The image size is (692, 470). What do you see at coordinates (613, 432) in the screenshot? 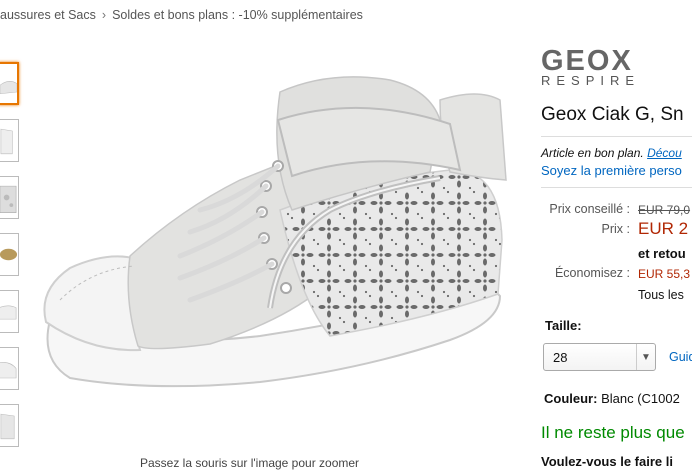
I see `stock-status: Il ne reste plus que` at bounding box center [613, 432].